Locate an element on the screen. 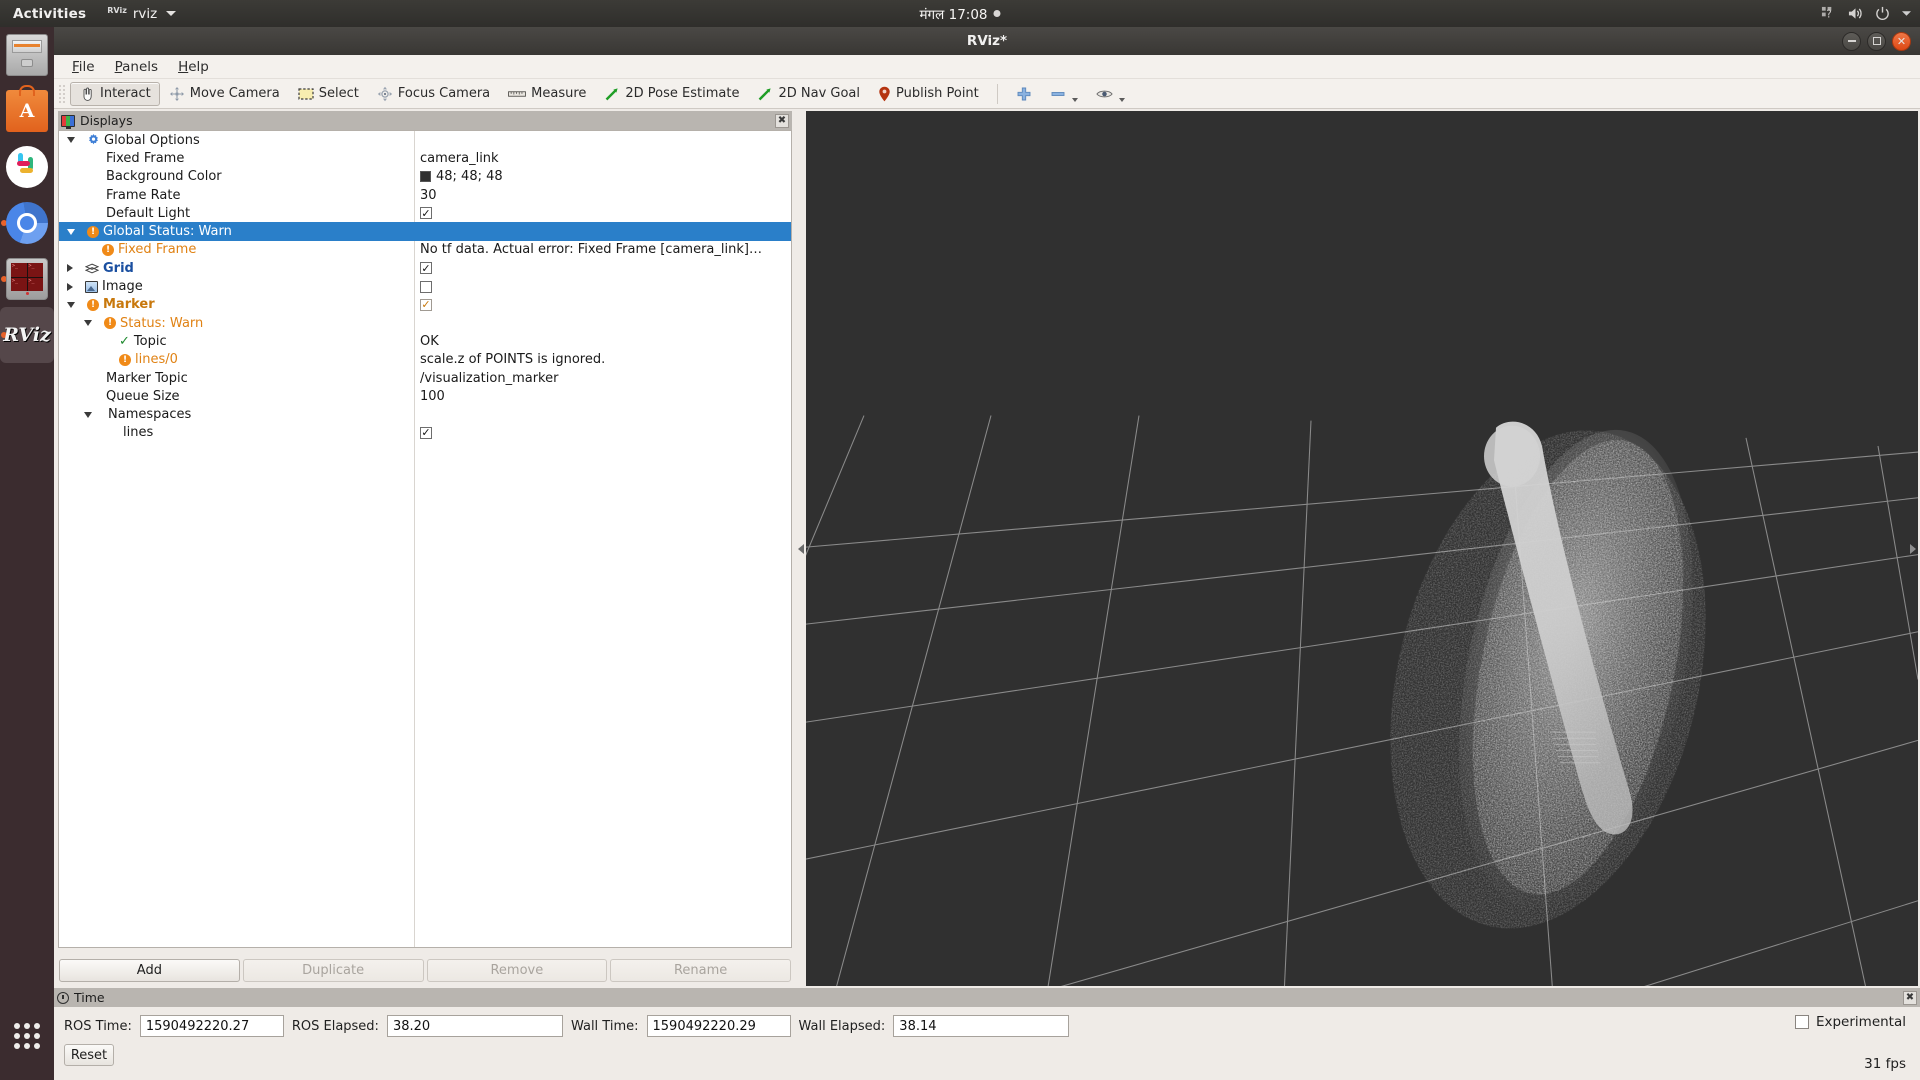  dock-item-slack is located at coordinates (27, 167).